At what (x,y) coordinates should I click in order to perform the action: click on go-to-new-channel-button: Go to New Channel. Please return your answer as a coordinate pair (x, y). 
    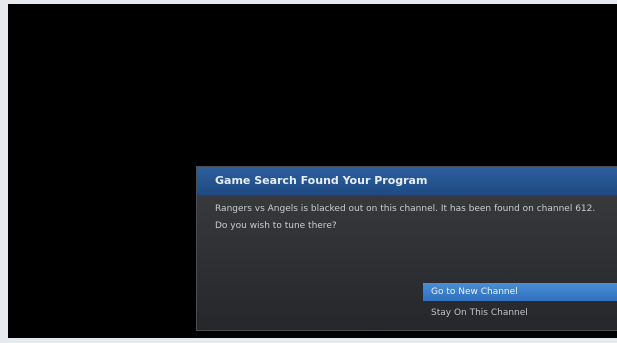
    Looking at the image, I should click on (520, 292).